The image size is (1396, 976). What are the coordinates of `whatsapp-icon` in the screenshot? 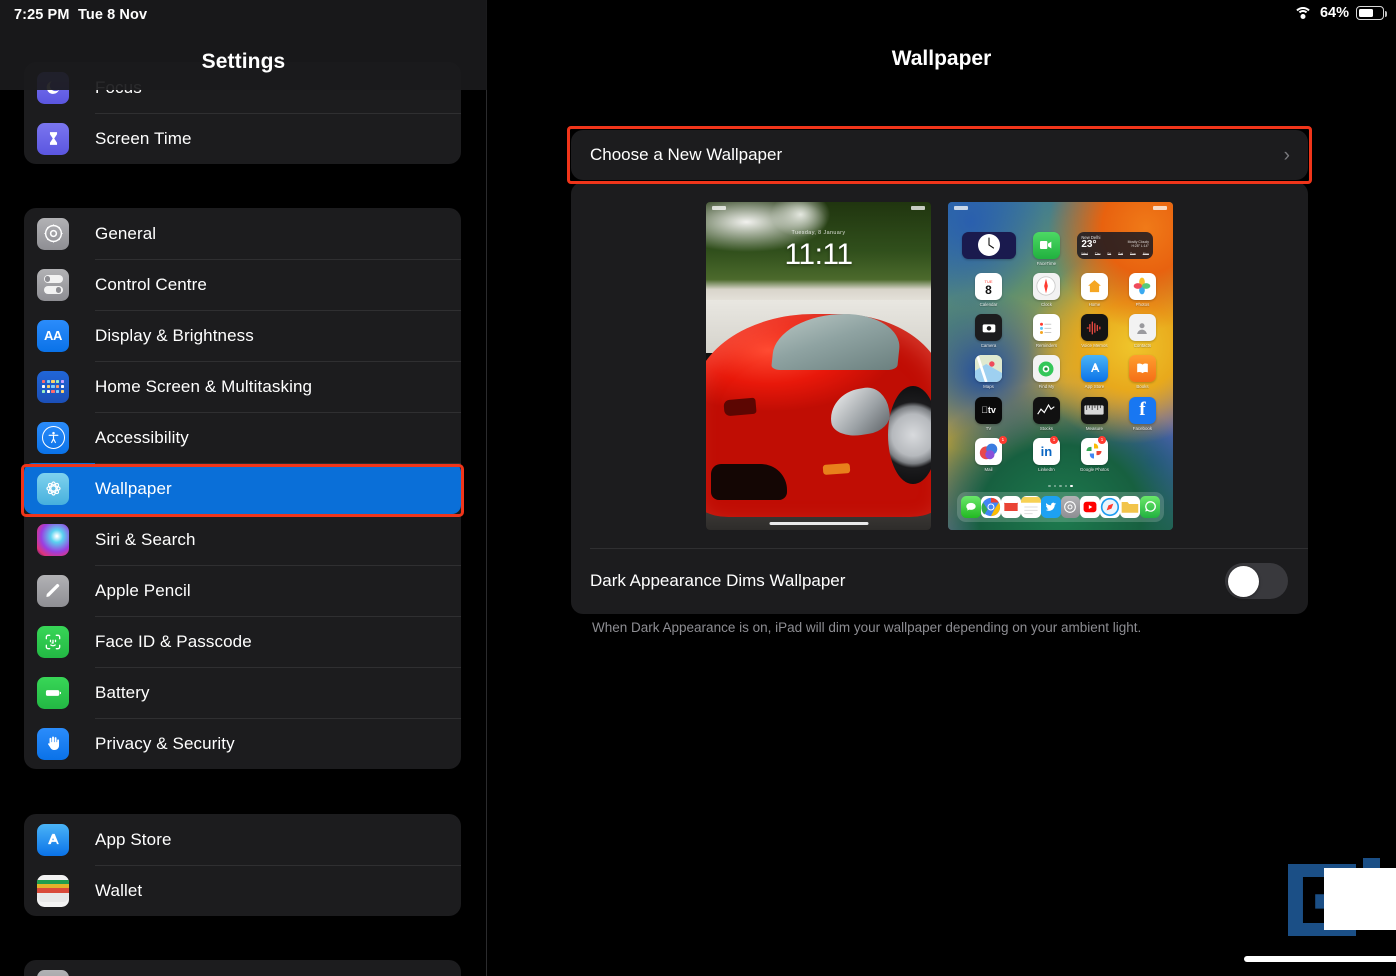 It's located at (1150, 506).